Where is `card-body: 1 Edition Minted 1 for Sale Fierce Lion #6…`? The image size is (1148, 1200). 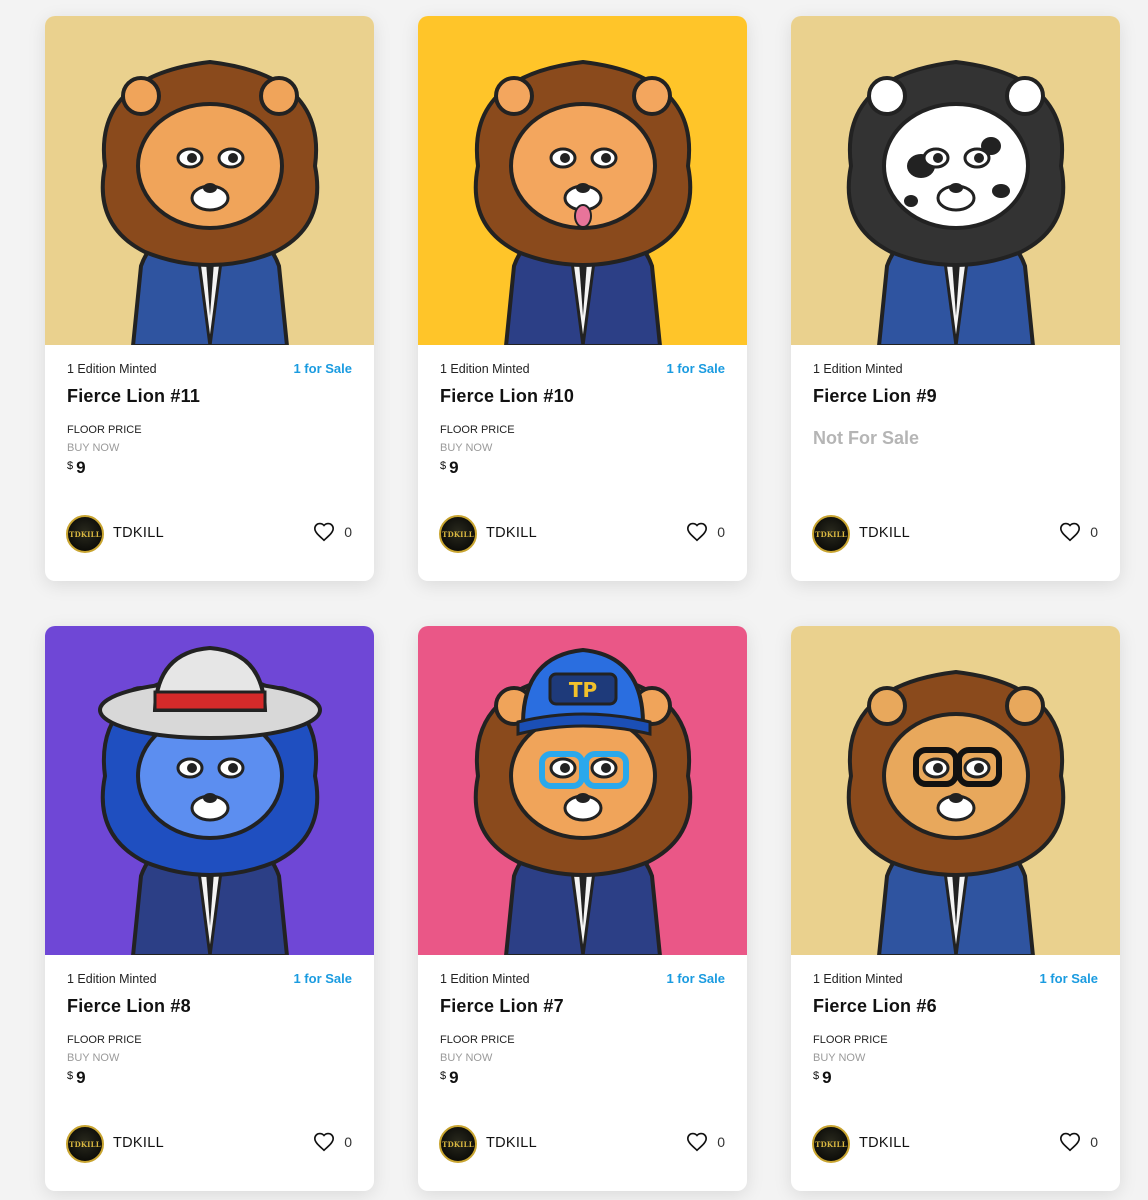 card-body: 1 Edition Minted 1 for Sale Fierce Lion #6… is located at coordinates (955, 1073).